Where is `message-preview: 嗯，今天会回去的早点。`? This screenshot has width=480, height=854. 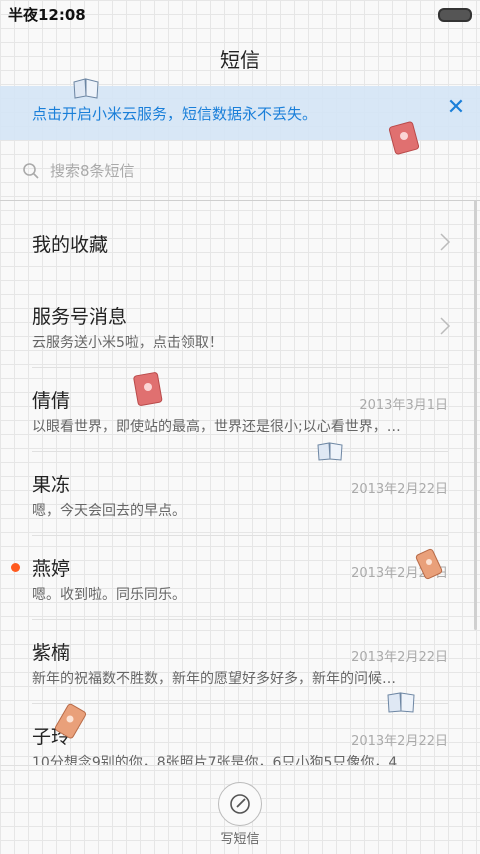 message-preview: 嗯，今天会回去的早点。 is located at coordinates (109, 511).